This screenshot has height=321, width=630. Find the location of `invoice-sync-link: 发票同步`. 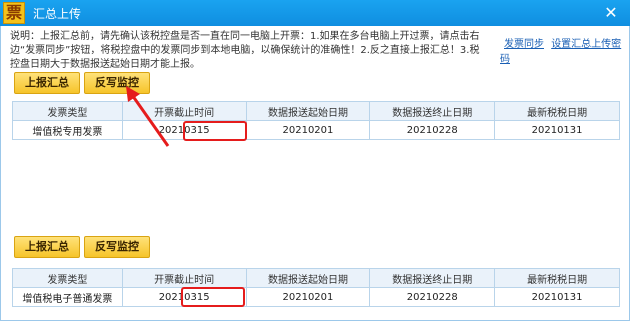

invoice-sync-link: 发票同步 is located at coordinates (524, 44).